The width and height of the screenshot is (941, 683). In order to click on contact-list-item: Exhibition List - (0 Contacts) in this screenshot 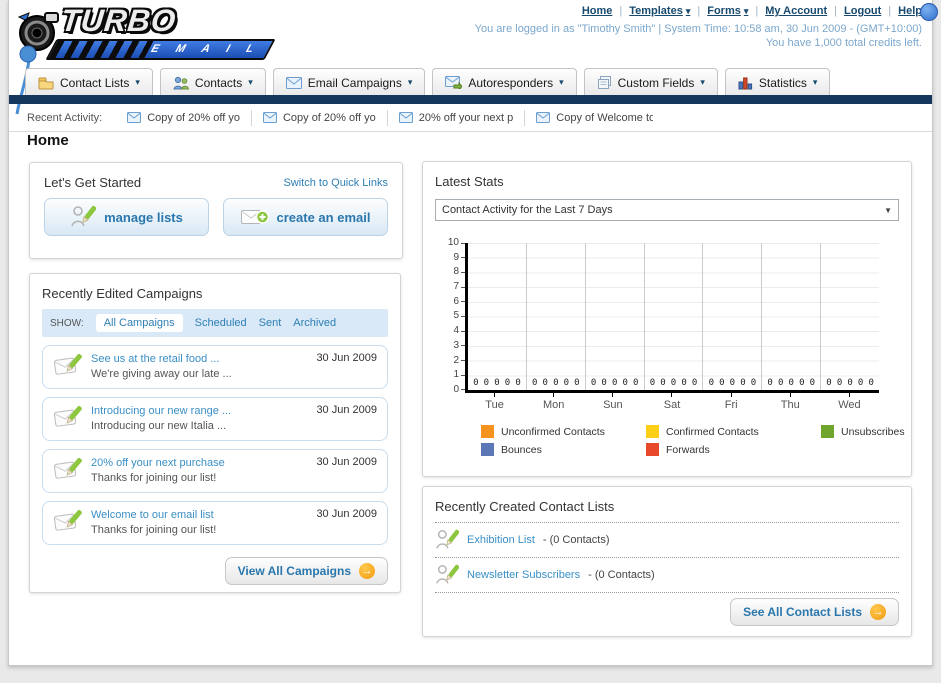, I will do `click(667, 540)`.